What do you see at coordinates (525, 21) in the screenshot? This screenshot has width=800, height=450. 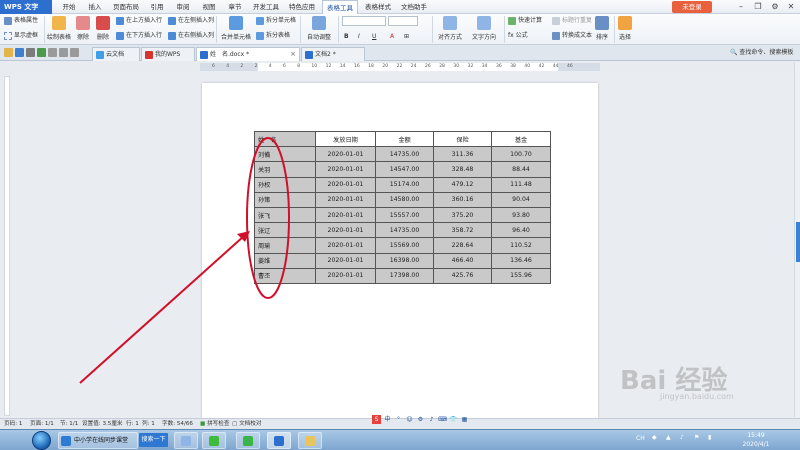 I see `quick-calc-button: 快速计算` at bounding box center [525, 21].